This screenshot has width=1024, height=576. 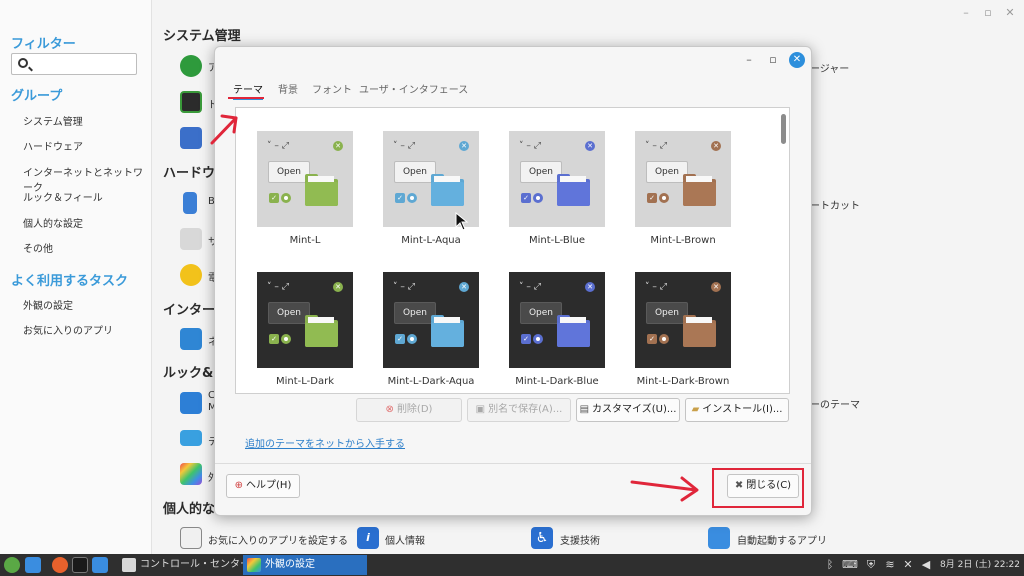 I want to click on theme-item: ˅ – ⤢ ✕ Open ✓ Mint-L-Dark, so click(x=305, y=329).